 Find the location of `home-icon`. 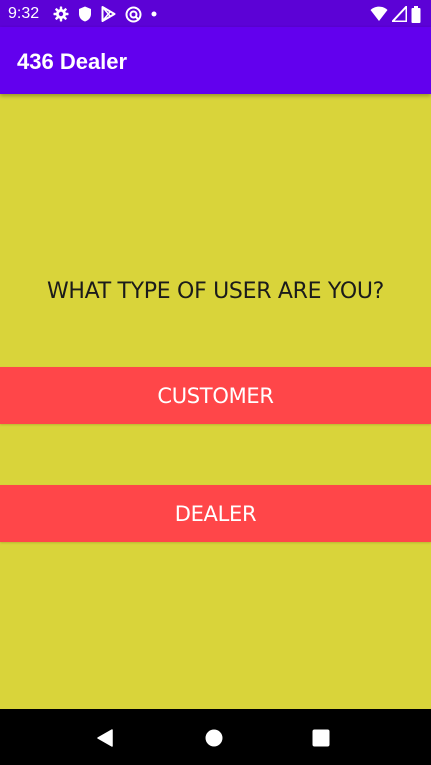

home-icon is located at coordinates (214, 738).